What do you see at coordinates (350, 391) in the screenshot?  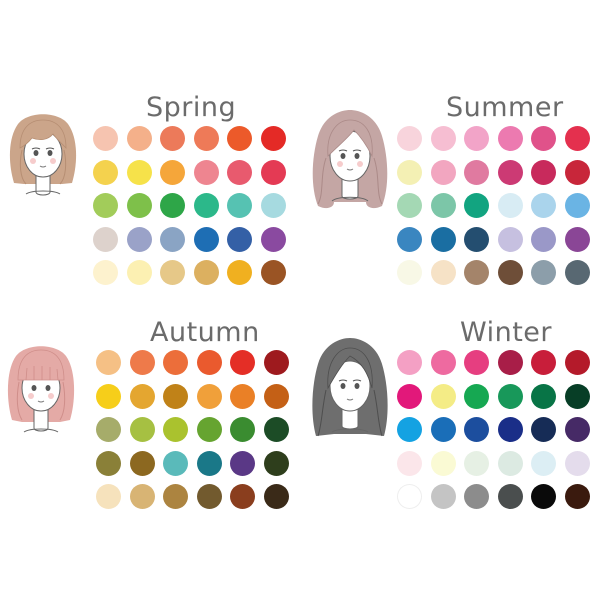 I see `face-illustration-winter` at bounding box center [350, 391].